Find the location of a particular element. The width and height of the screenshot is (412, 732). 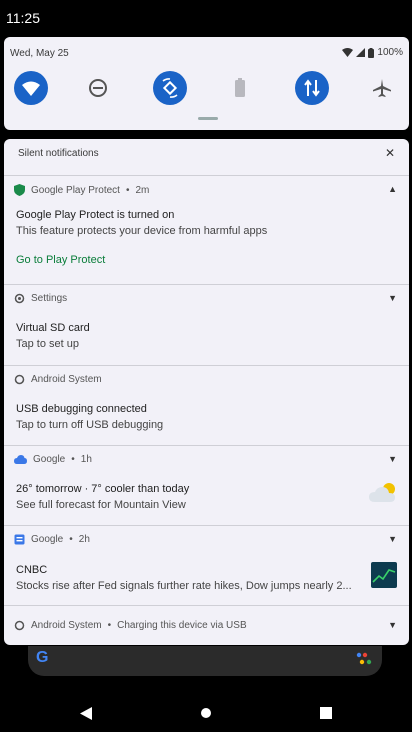

status-time: 11:25 is located at coordinates (23, 18).